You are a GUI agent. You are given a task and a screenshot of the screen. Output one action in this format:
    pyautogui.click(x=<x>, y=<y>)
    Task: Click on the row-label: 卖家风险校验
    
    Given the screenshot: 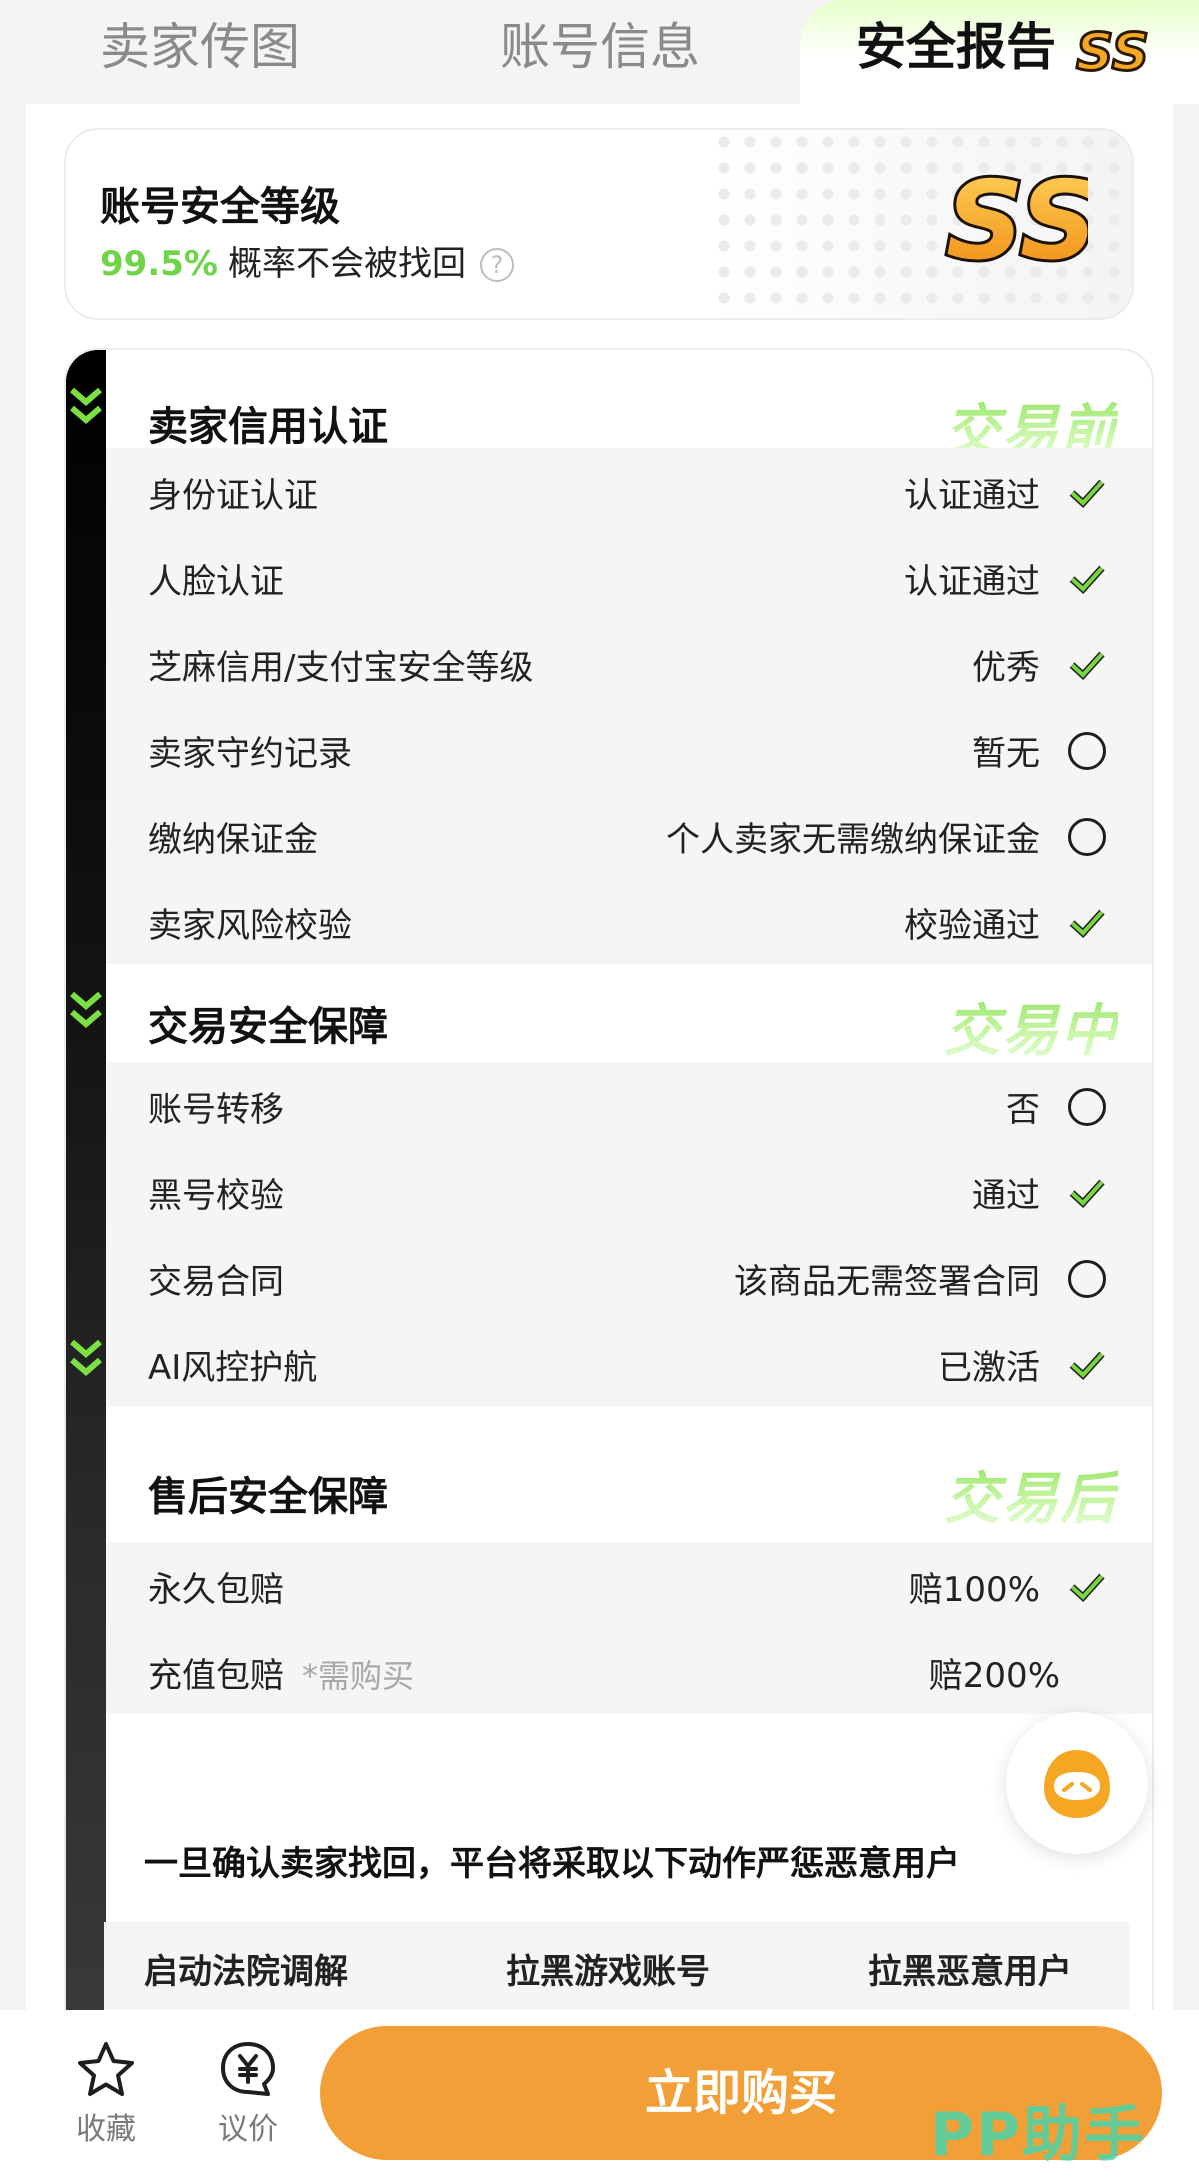 What is the action you would take?
    pyautogui.click(x=250, y=926)
    